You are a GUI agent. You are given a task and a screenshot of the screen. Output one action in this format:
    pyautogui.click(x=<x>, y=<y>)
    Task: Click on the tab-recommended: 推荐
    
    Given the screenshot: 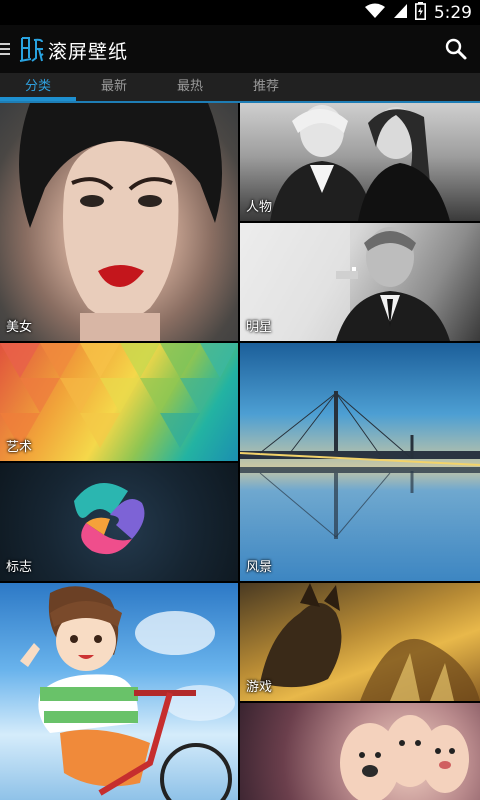 What is the action you would take?
    pyautogui.click(x=266, y=87)
    